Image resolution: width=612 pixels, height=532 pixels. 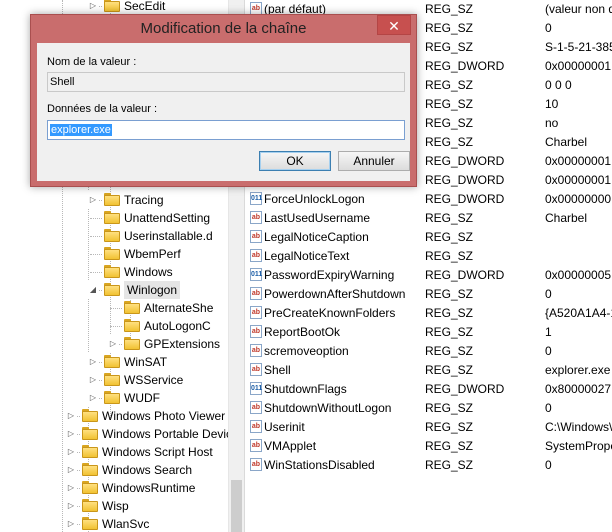 I want to click on value-row: ab scremoveoption REG_SZ 0, so click(x=431, y=351).